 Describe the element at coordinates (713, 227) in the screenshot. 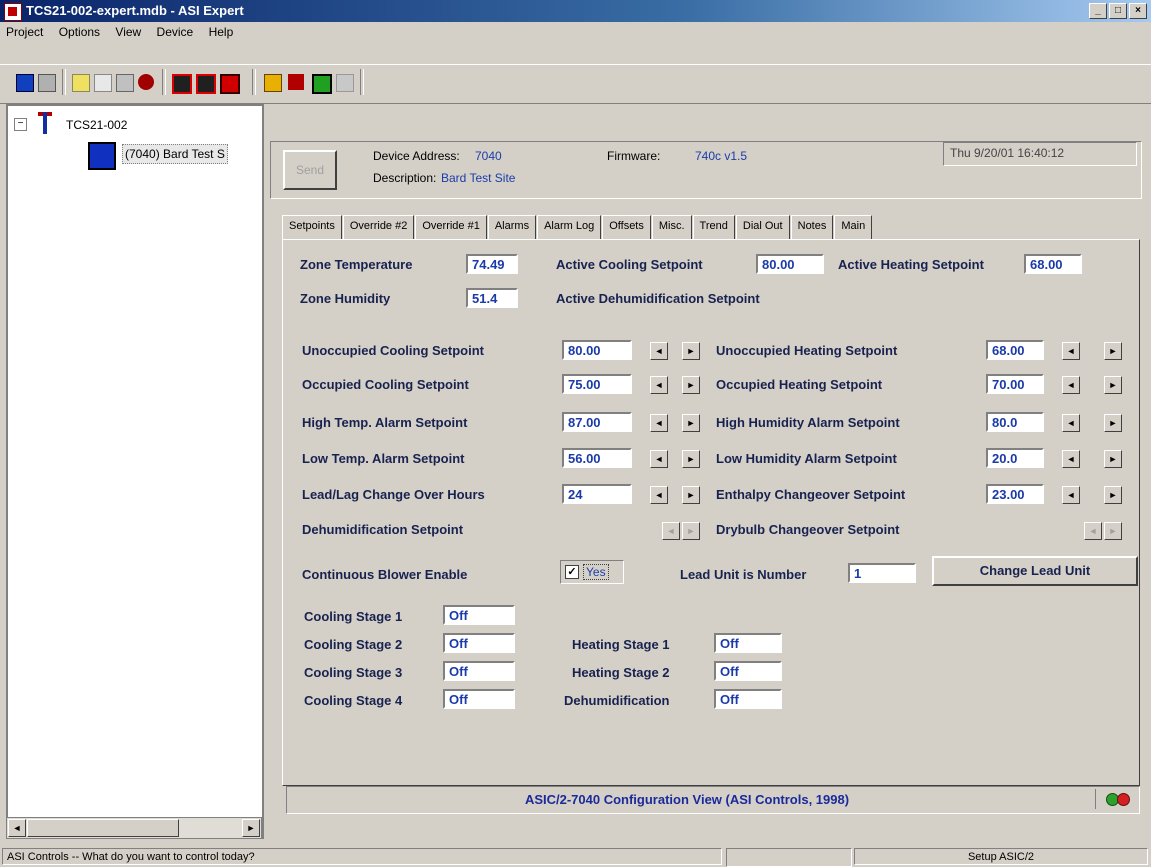

I see `tab-trend: Trend` at that location.